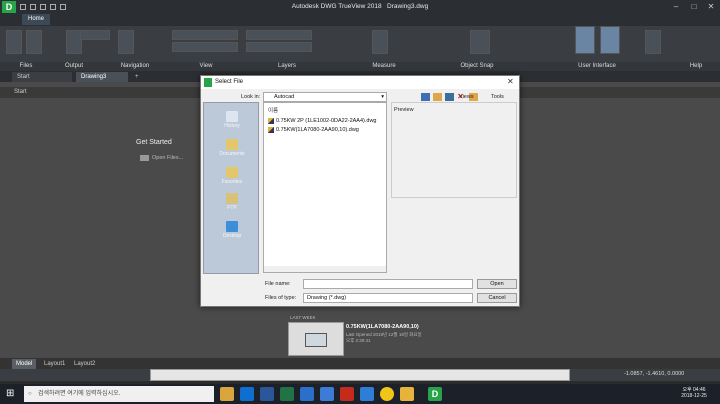 Image resolution: width=720 pixels, height=404 pixels. I want to click on minimize-icon: –, so click(676, 7).